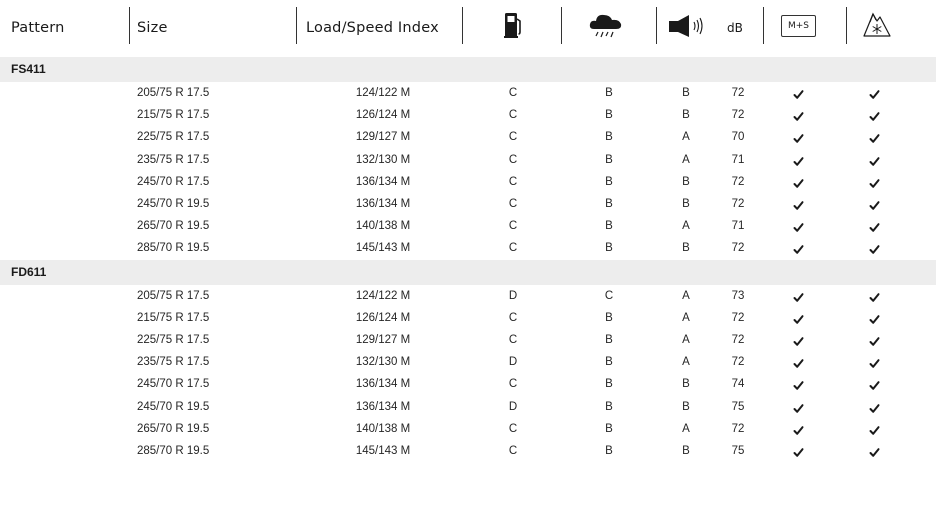 This screenshot has height=512, width=936. What do you see at coordinates (738, 137) in the screenshot?
I see `noise-db-cell: 70` at bounding box center [738, 137].